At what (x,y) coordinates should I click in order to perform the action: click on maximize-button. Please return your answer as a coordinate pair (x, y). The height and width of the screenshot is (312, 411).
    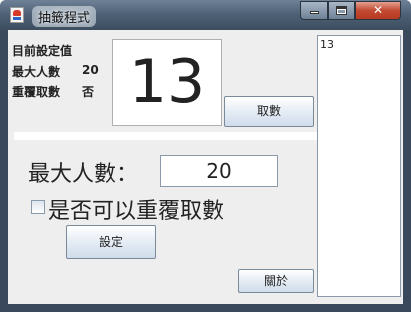
    Looking at the image, I should click on (341, 10).